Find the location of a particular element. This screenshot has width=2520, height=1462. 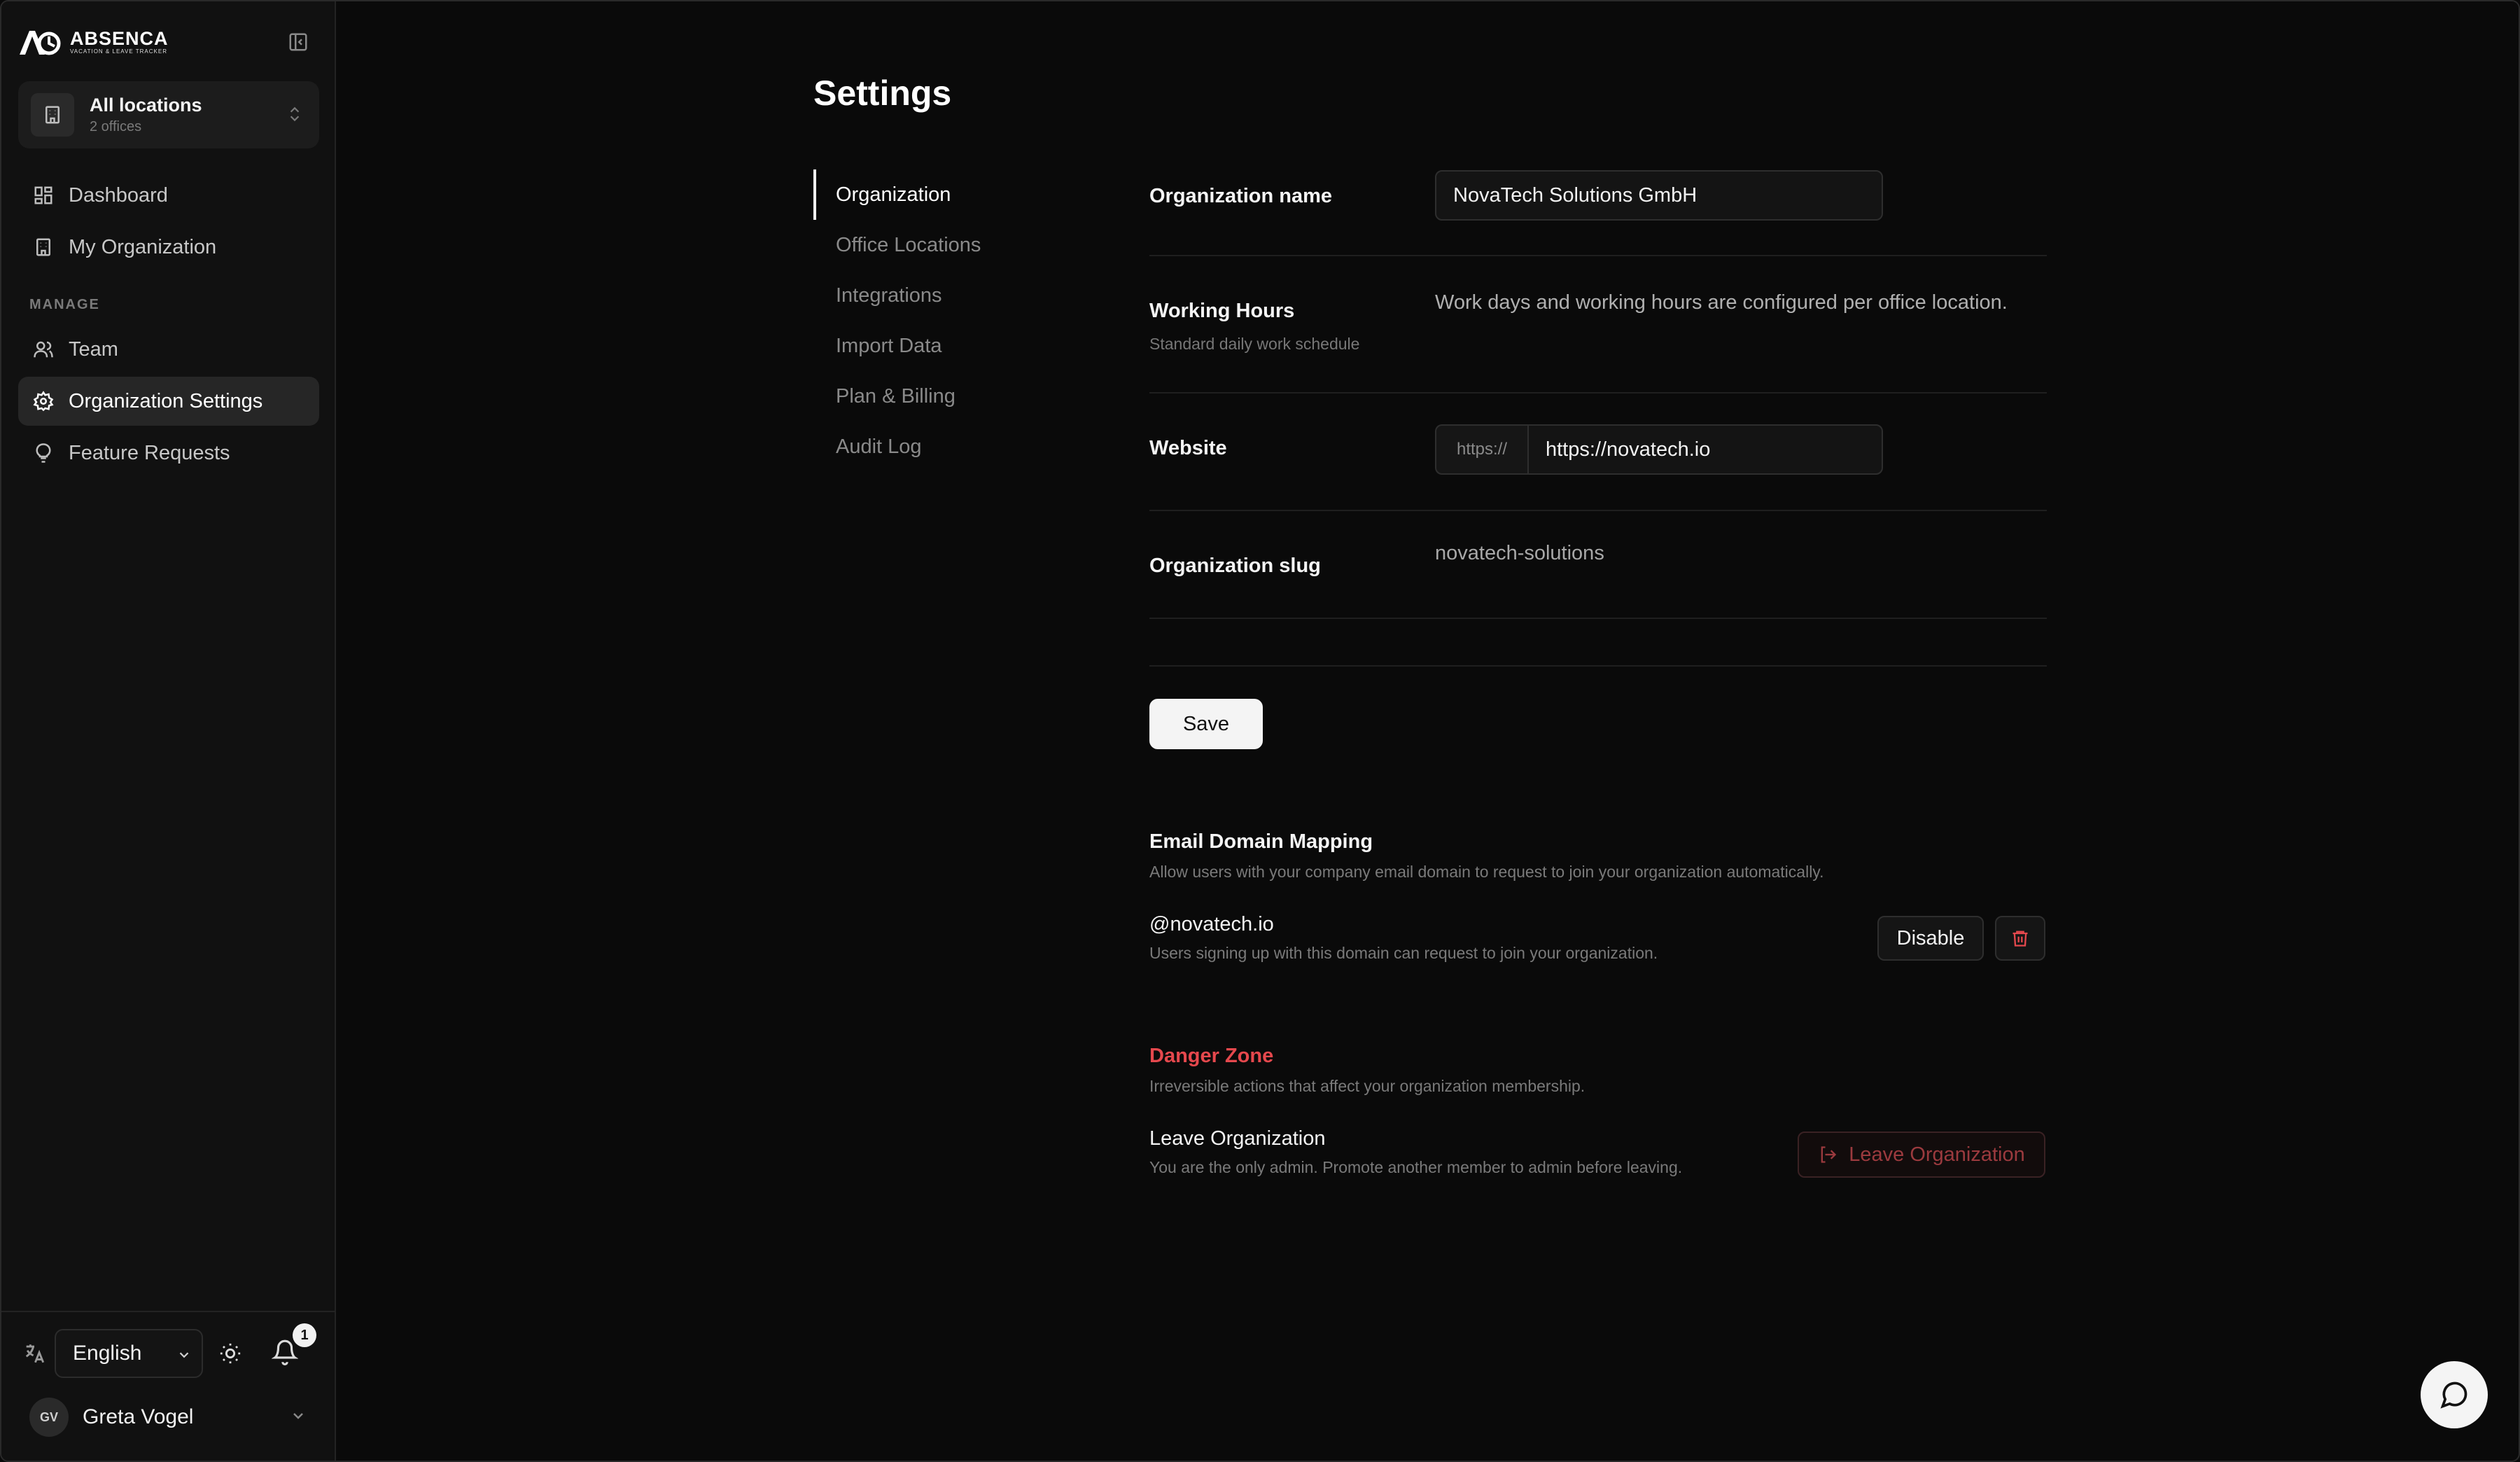

working-hours-sublabel: Standard daily work schedule is located at coordinates (1254, 344).